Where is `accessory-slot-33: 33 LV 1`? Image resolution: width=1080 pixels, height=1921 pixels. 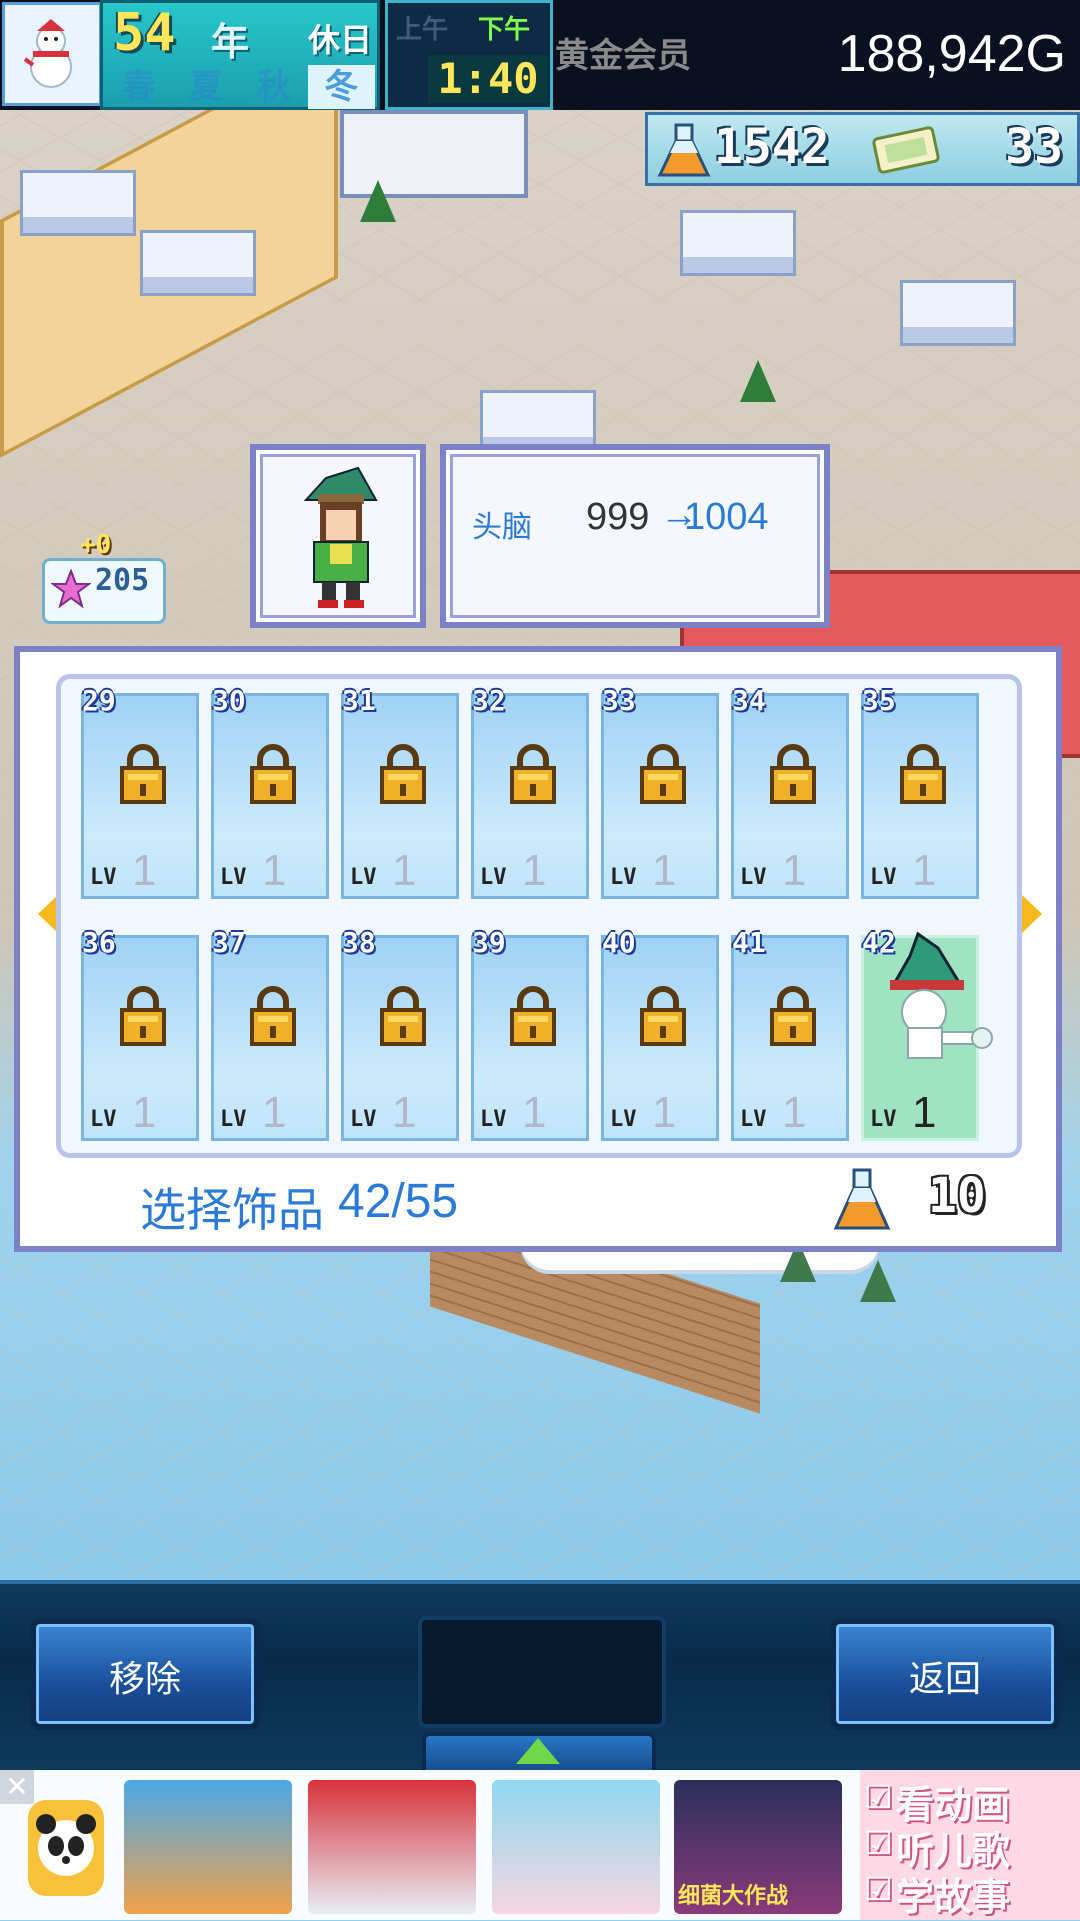
accessory-slot-33: 33 LV 1 is located at coordinates (660, 791).